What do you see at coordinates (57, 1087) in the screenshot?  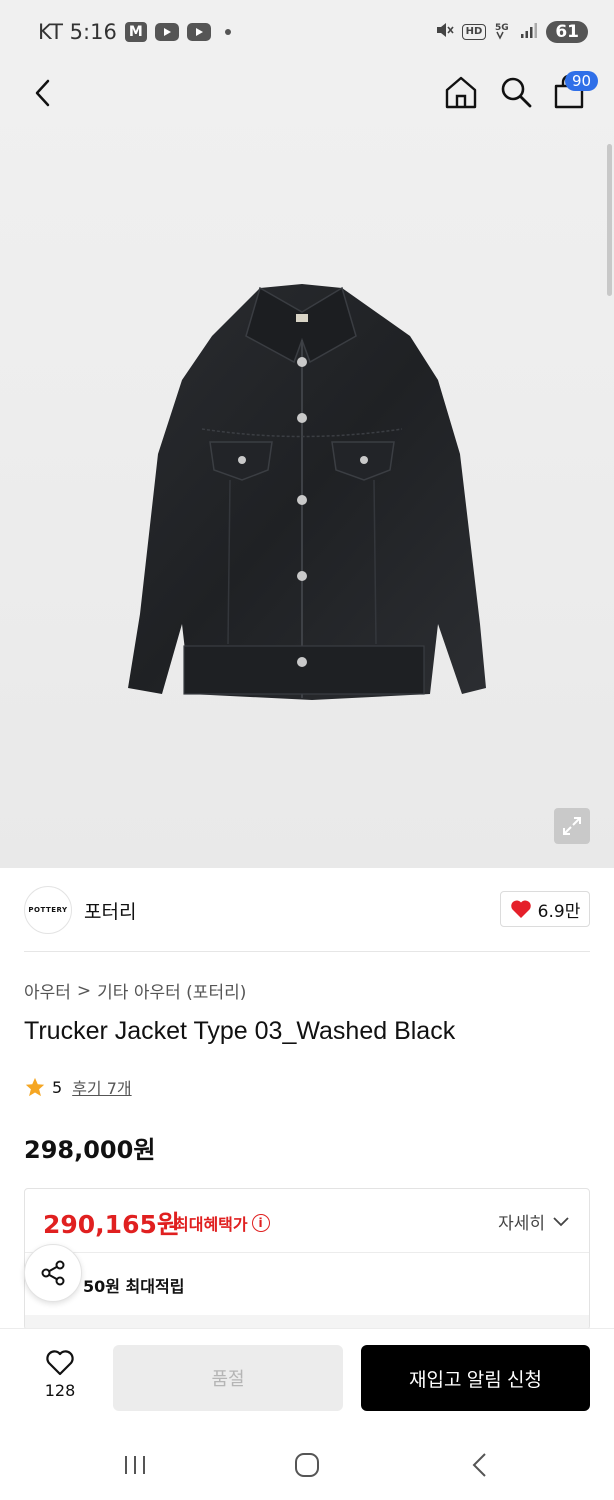 I see `rating-score: 5` at bounding box center [57, 1087].